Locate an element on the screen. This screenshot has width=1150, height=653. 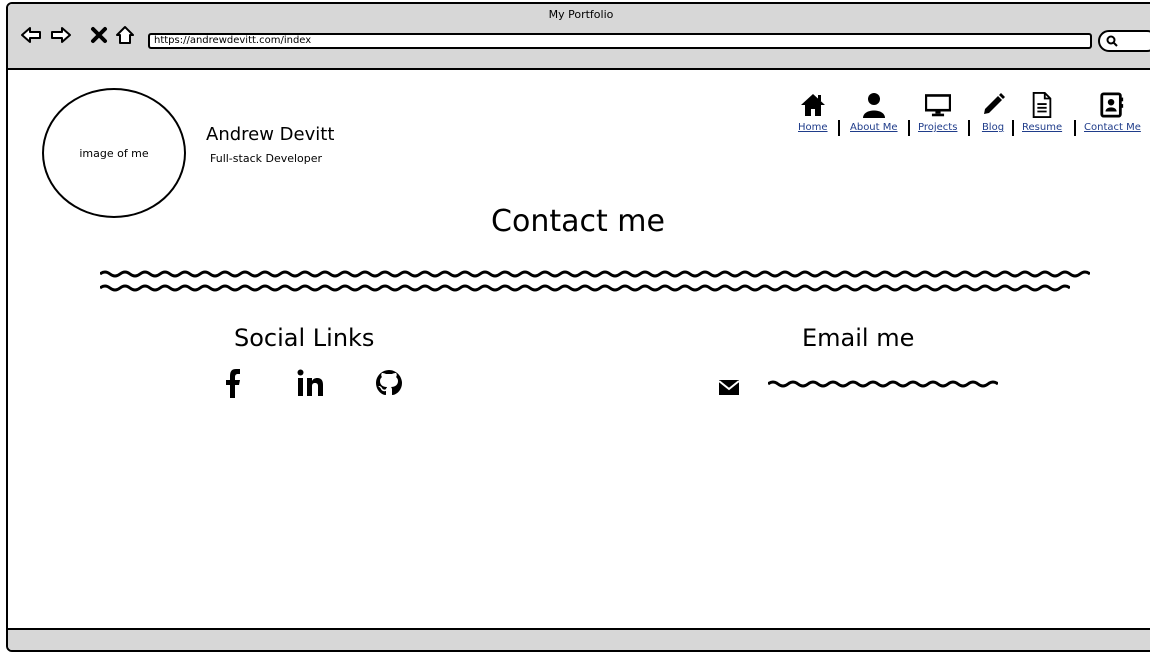
nav-item-home: Home is located at coordinates (813, 110).